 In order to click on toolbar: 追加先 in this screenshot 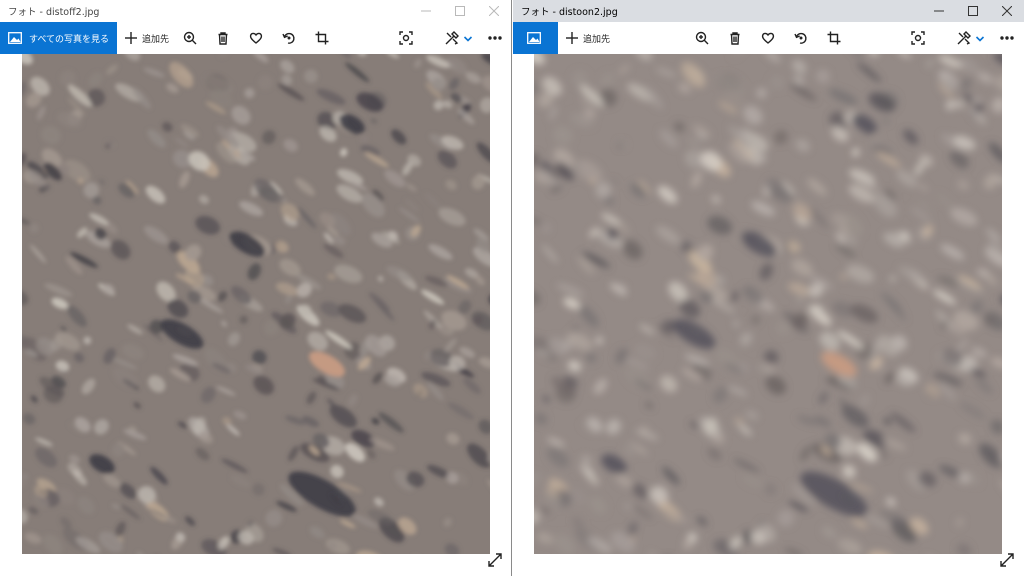, I will do `click(768, 38)`.